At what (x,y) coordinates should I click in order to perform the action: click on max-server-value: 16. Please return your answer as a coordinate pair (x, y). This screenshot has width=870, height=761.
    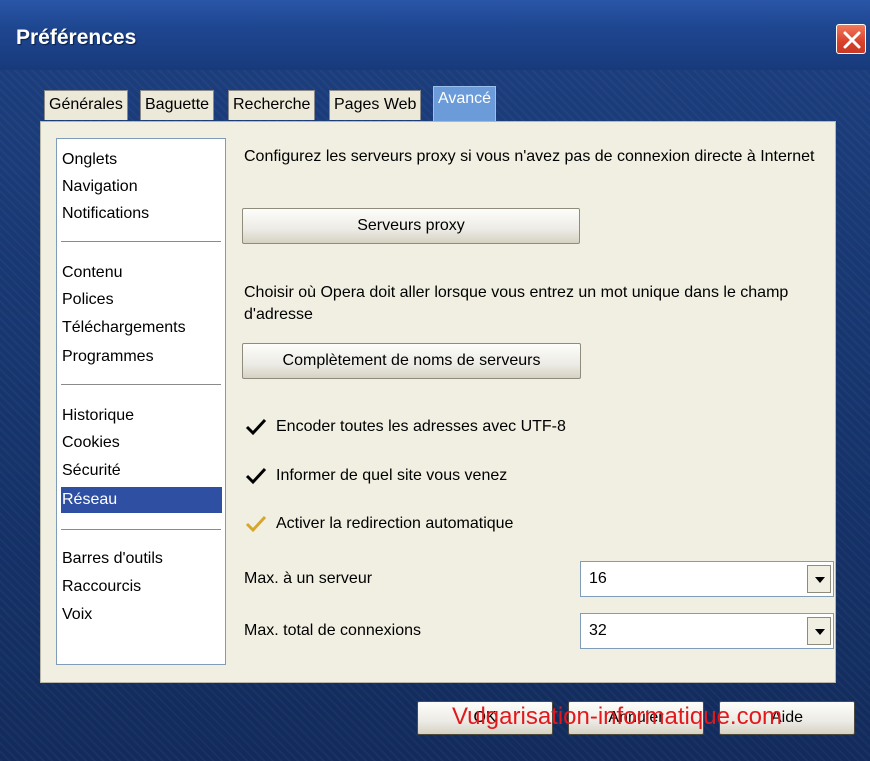
    Looking at the image, I should click on (598, 578).